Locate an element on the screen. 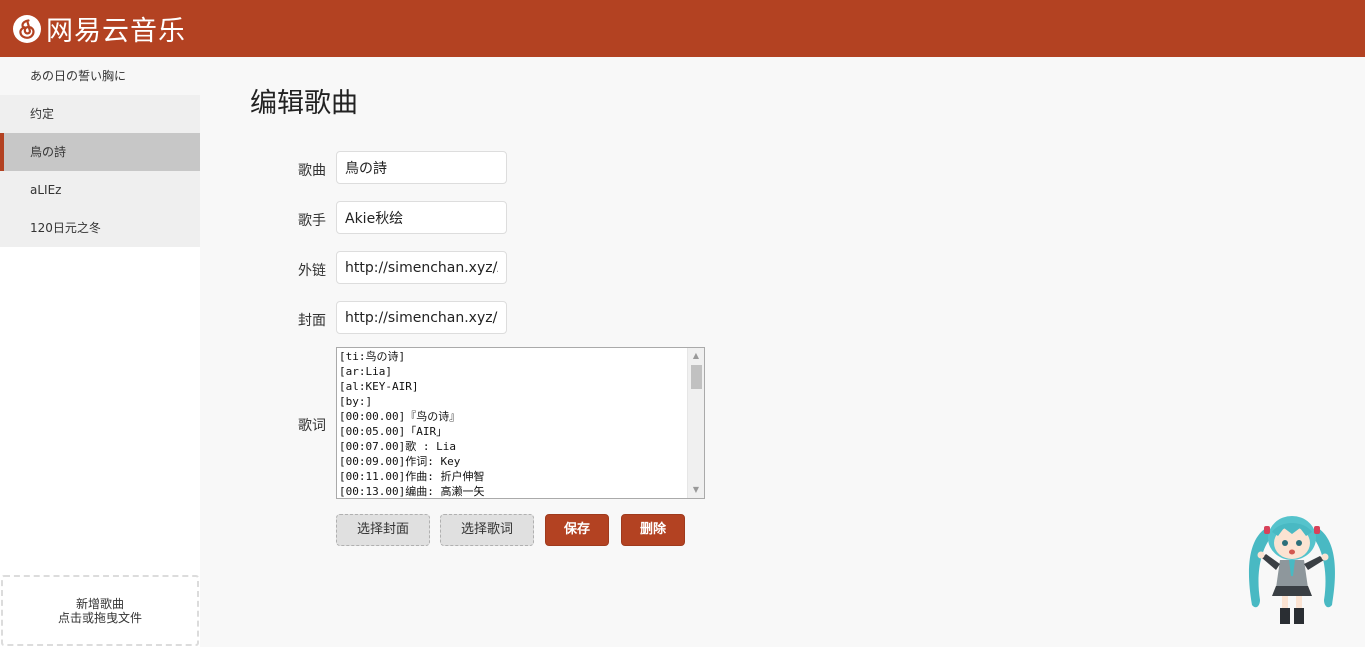 This screenshot has height=647, width=1365. song-list-item-active: 鳥の詩 is located at coordinates (100, 152).